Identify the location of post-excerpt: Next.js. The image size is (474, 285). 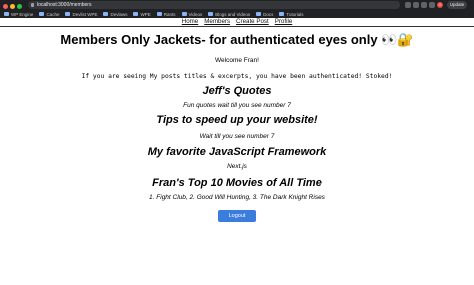
(237, 166).